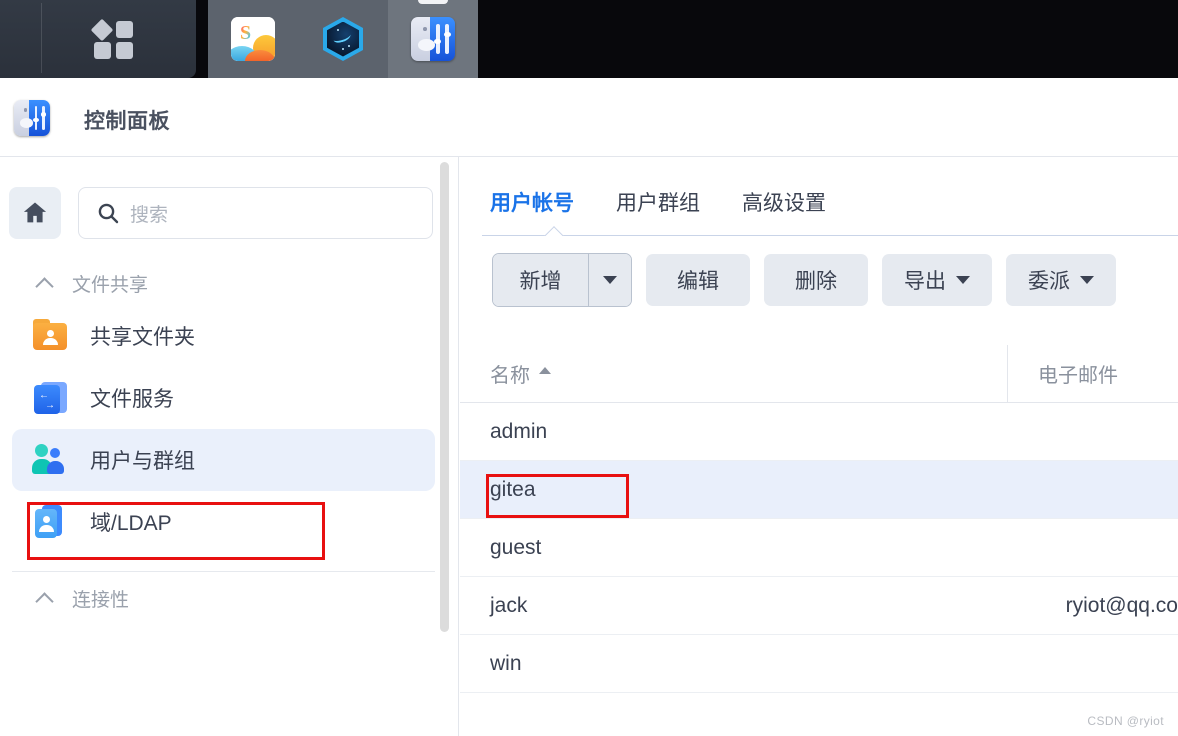  What do you see at coordinates (115, 39) in the screenshot?
I see `main-menu-icon` at bounding box center [115, 39].